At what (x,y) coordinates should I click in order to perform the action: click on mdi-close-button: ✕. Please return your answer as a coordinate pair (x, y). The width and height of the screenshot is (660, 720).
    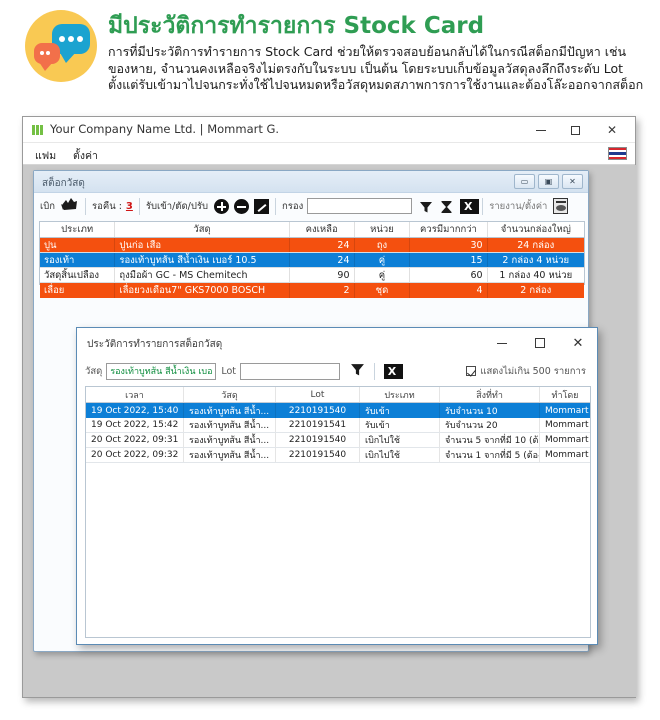
    Looking at the image, I should click on (572, 181).